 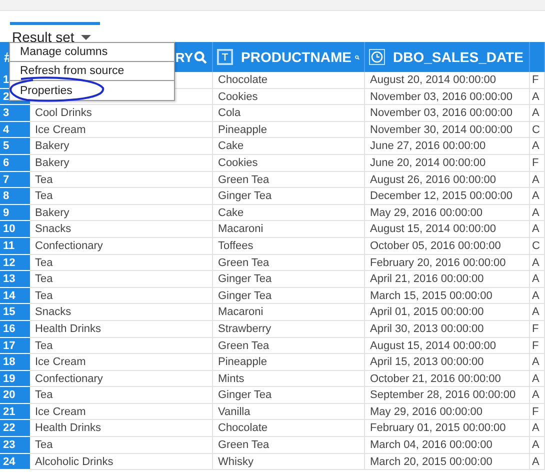 I want to click on table-cell: May 29, 2016 00:00:00, so click(x=447, y=412).